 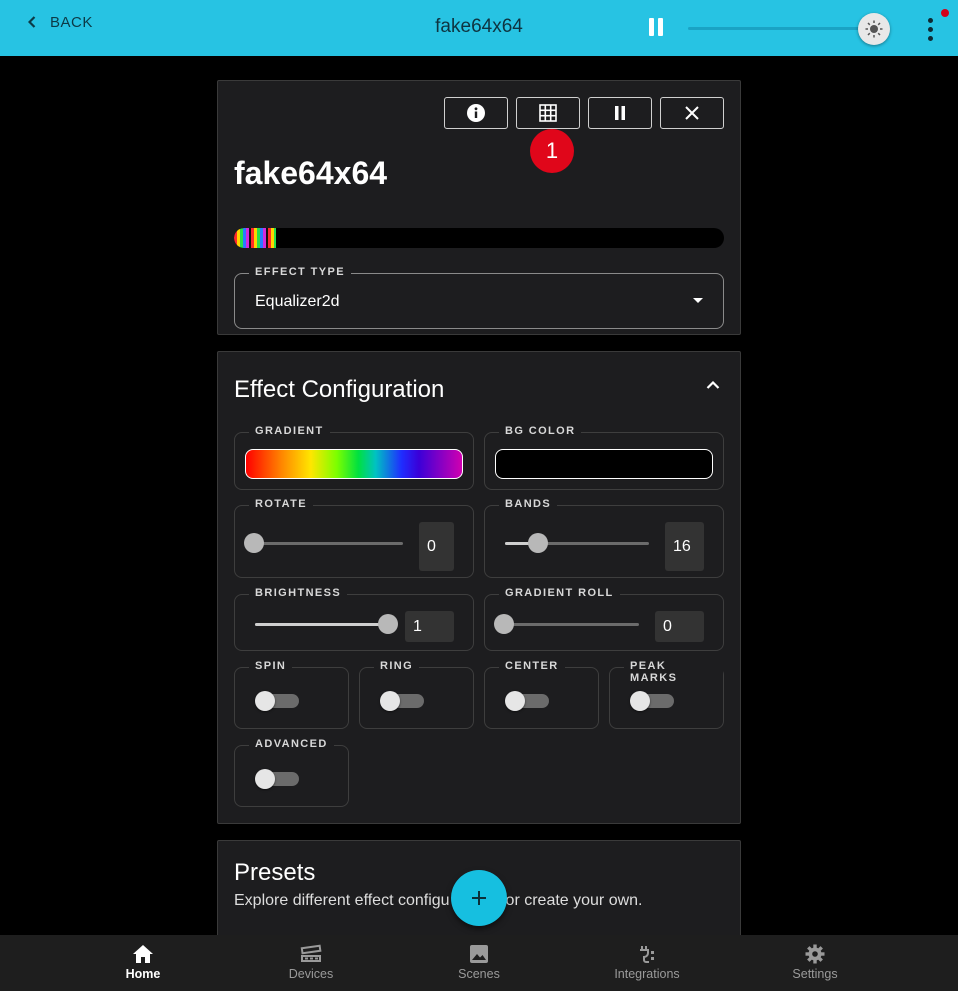 What do you see at coordinates (552, 151) in the screenshot?
I see `step-badge: 1` at bounding box center [552, 151].